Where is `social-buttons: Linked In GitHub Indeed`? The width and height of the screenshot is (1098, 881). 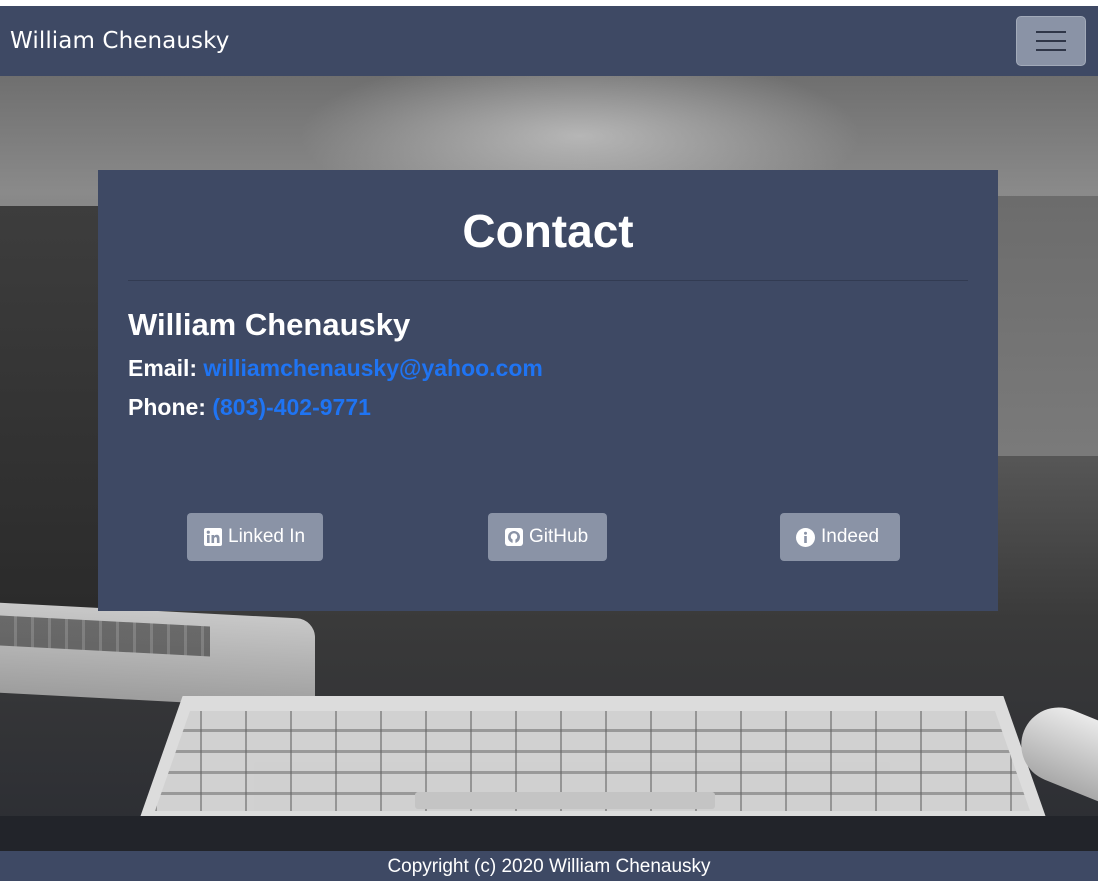
social-buttons: Linked In GitHub Indeed is located at coordinates (548, 537).